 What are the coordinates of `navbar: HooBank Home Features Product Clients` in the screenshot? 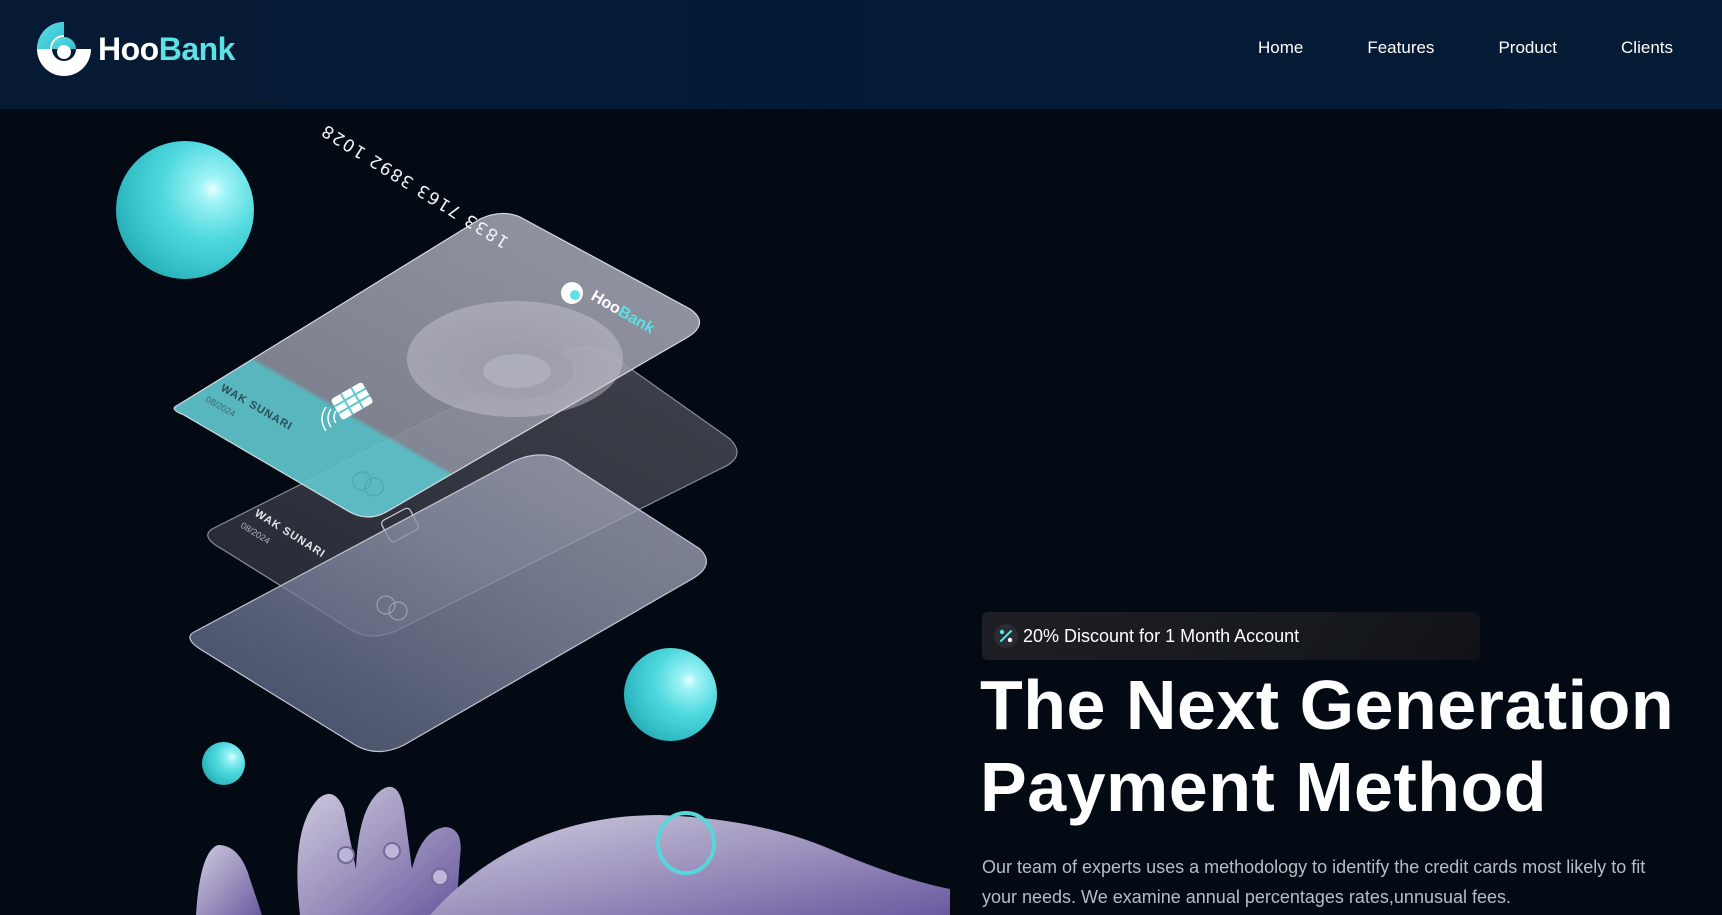 It's located at (861, 54).